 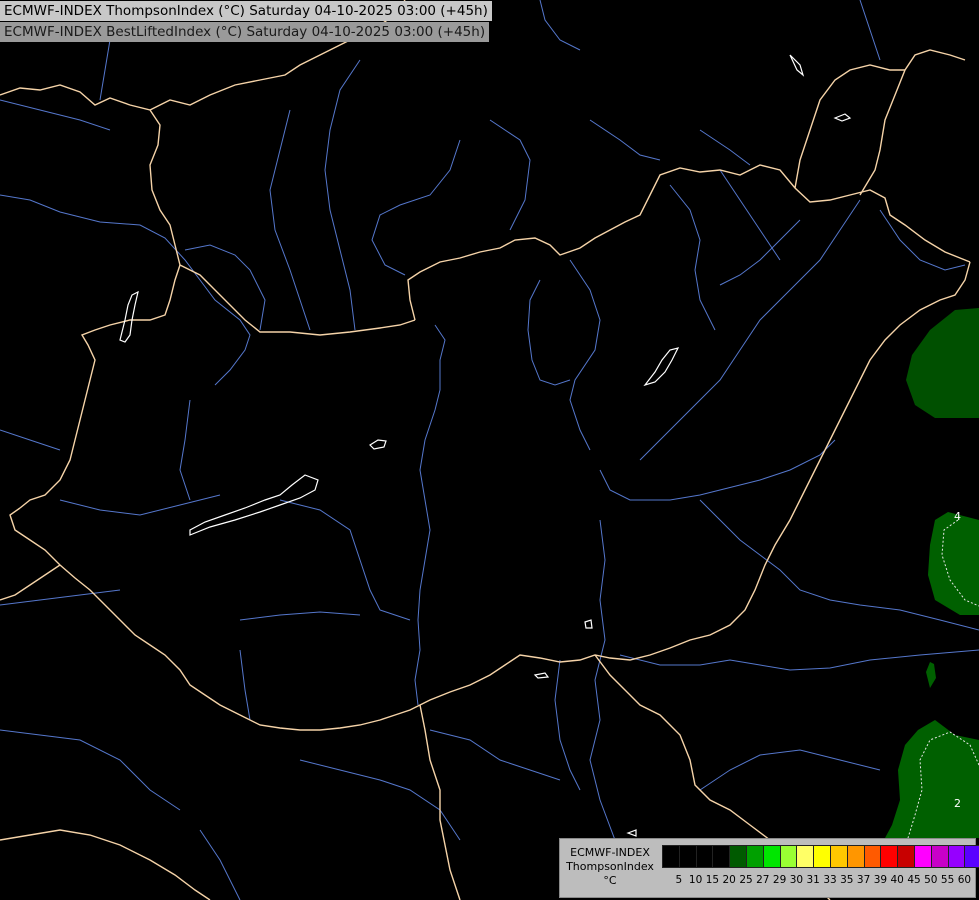 I want to click on legend-tick: 40, so click(x=897, y=880).